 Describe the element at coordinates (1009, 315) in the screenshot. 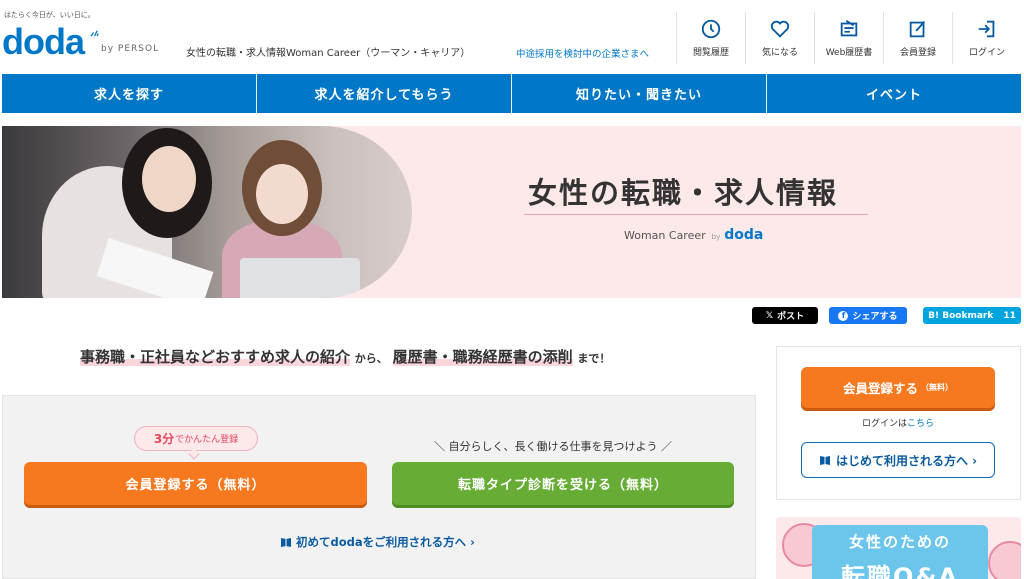

I see `hatena-count: 11` at that location.